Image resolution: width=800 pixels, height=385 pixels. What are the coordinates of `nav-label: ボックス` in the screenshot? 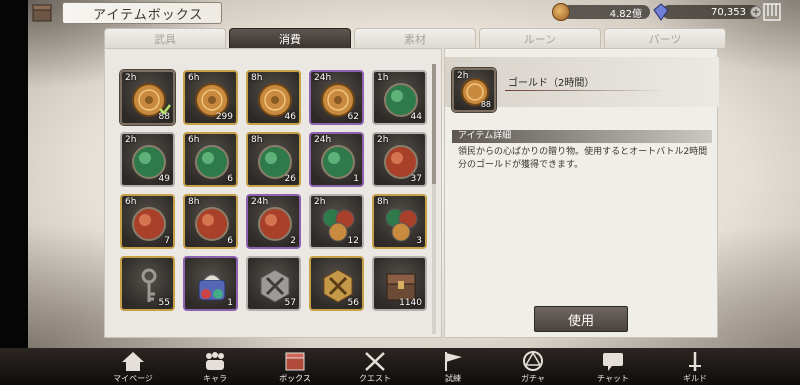 It's located at (295, 378).